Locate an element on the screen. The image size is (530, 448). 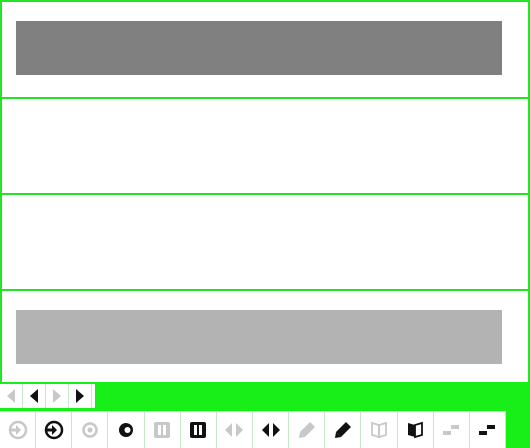
pause-disabled-icon is located at coordinates (162, 430).